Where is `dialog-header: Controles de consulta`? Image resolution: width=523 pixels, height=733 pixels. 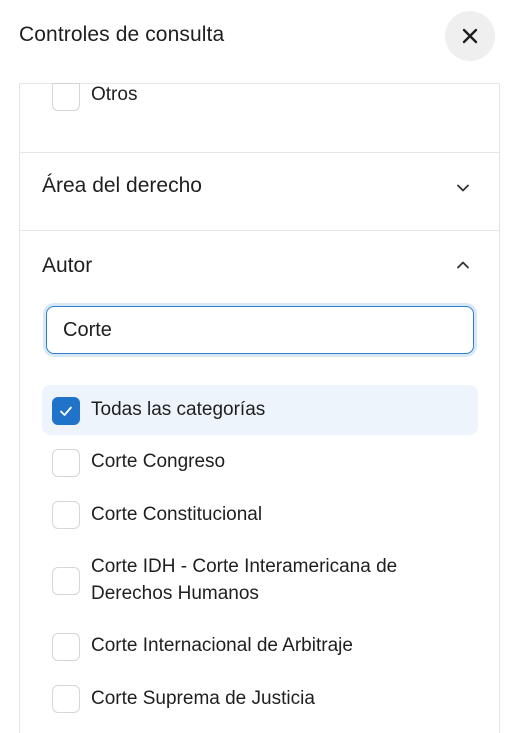 dialog-header: Controles de consulta is located at coordinates (261, 36).